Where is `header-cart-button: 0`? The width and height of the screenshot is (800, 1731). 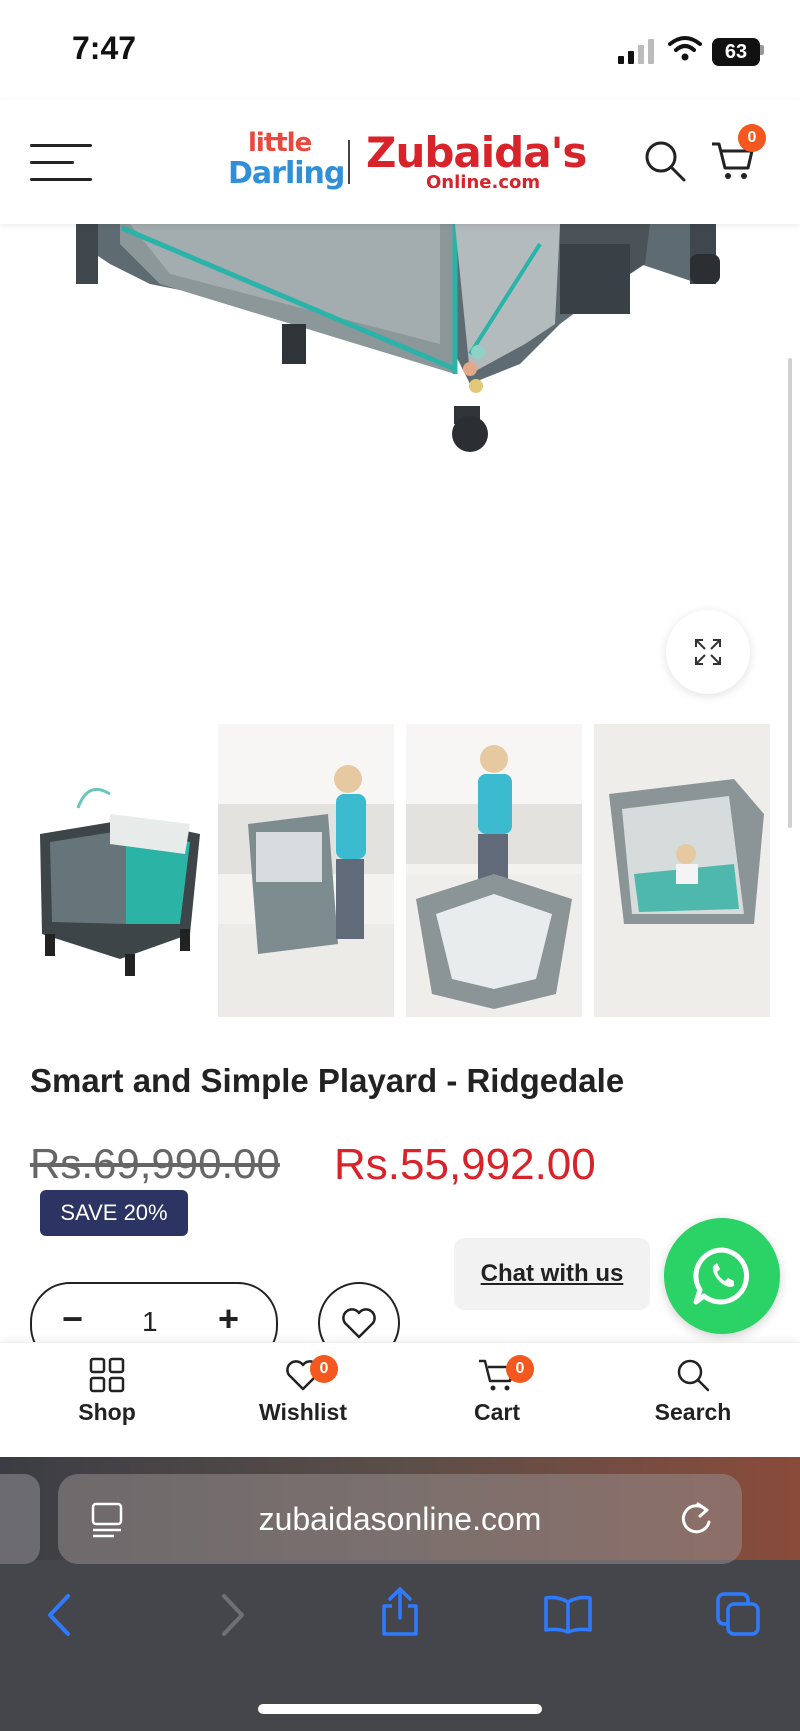 header-cart-button: 0 is located at coordinates (738, 156).